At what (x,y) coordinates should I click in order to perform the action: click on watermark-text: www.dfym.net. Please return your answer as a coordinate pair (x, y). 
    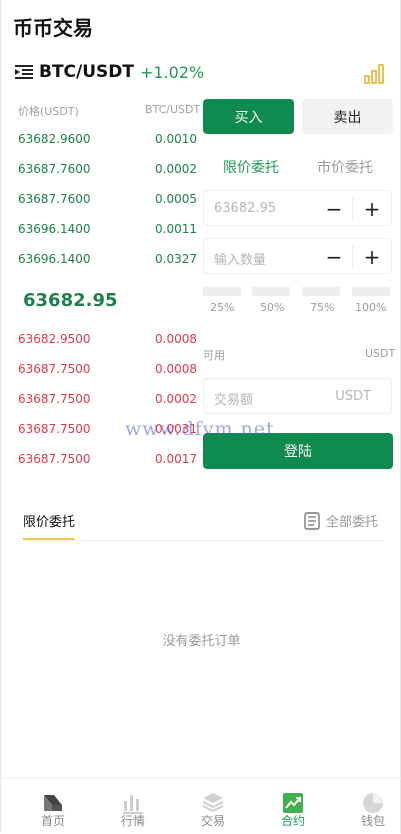
    Looking at the image, I should click on (200, 429).